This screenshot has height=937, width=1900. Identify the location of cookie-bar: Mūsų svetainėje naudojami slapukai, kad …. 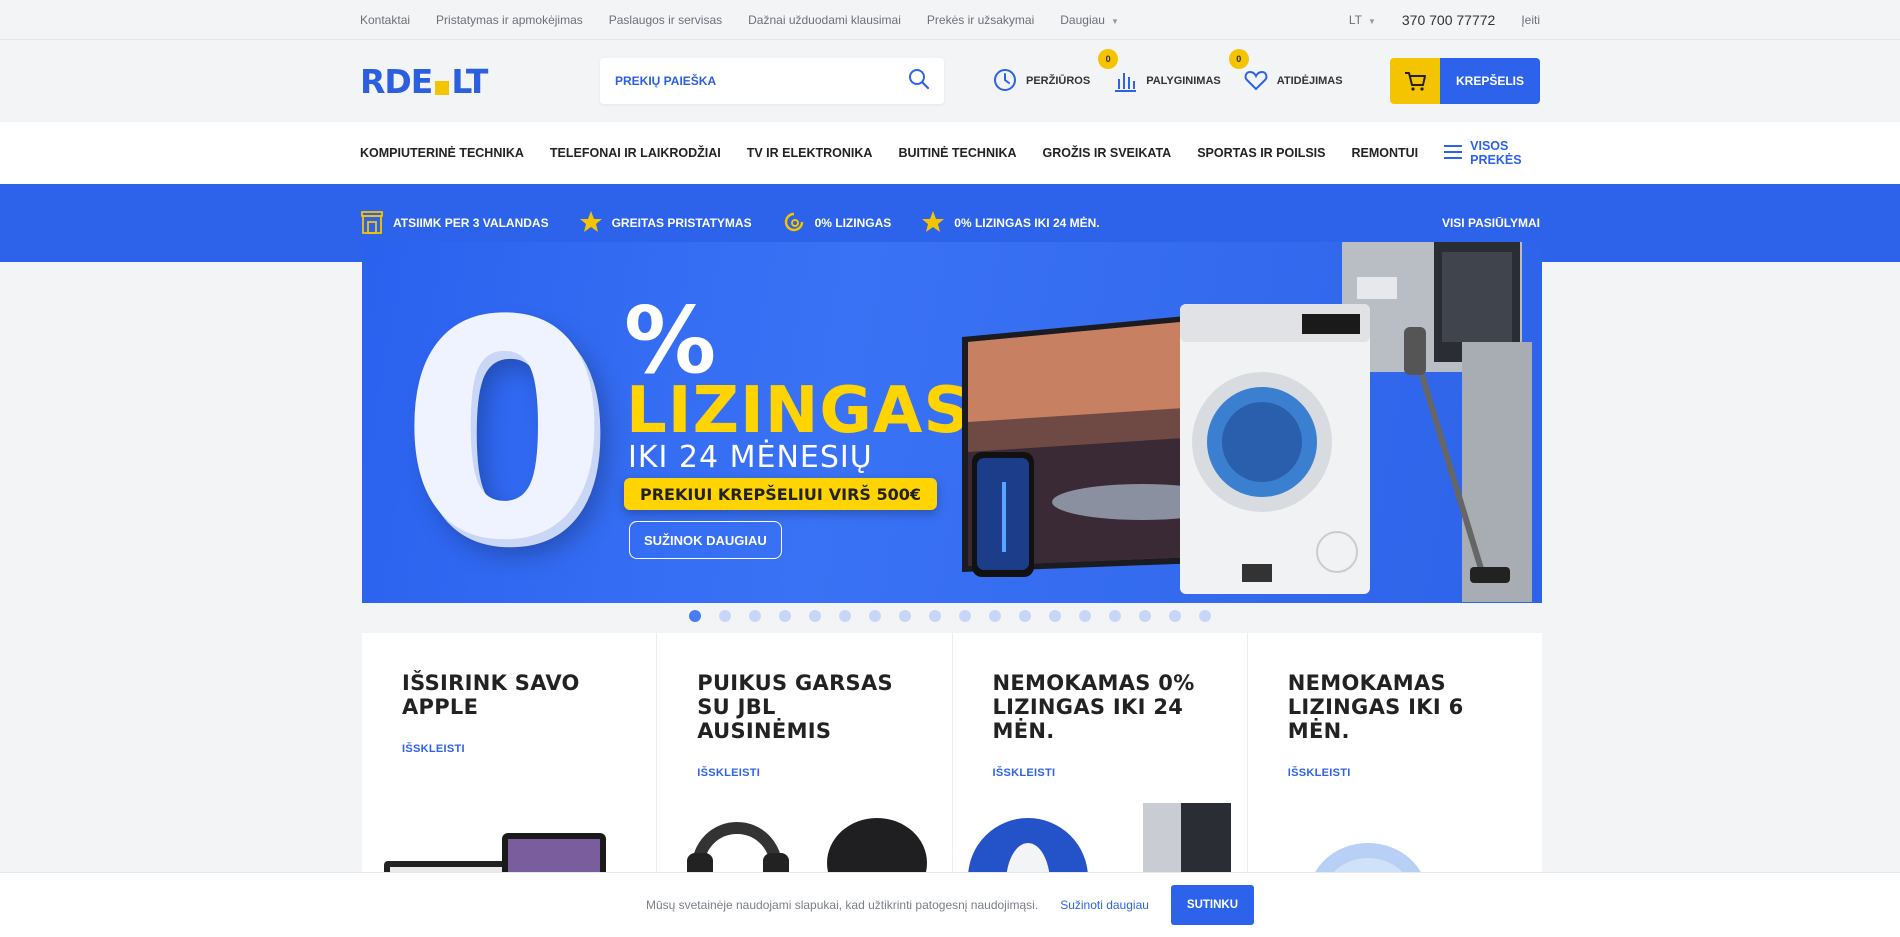
(950, 904).